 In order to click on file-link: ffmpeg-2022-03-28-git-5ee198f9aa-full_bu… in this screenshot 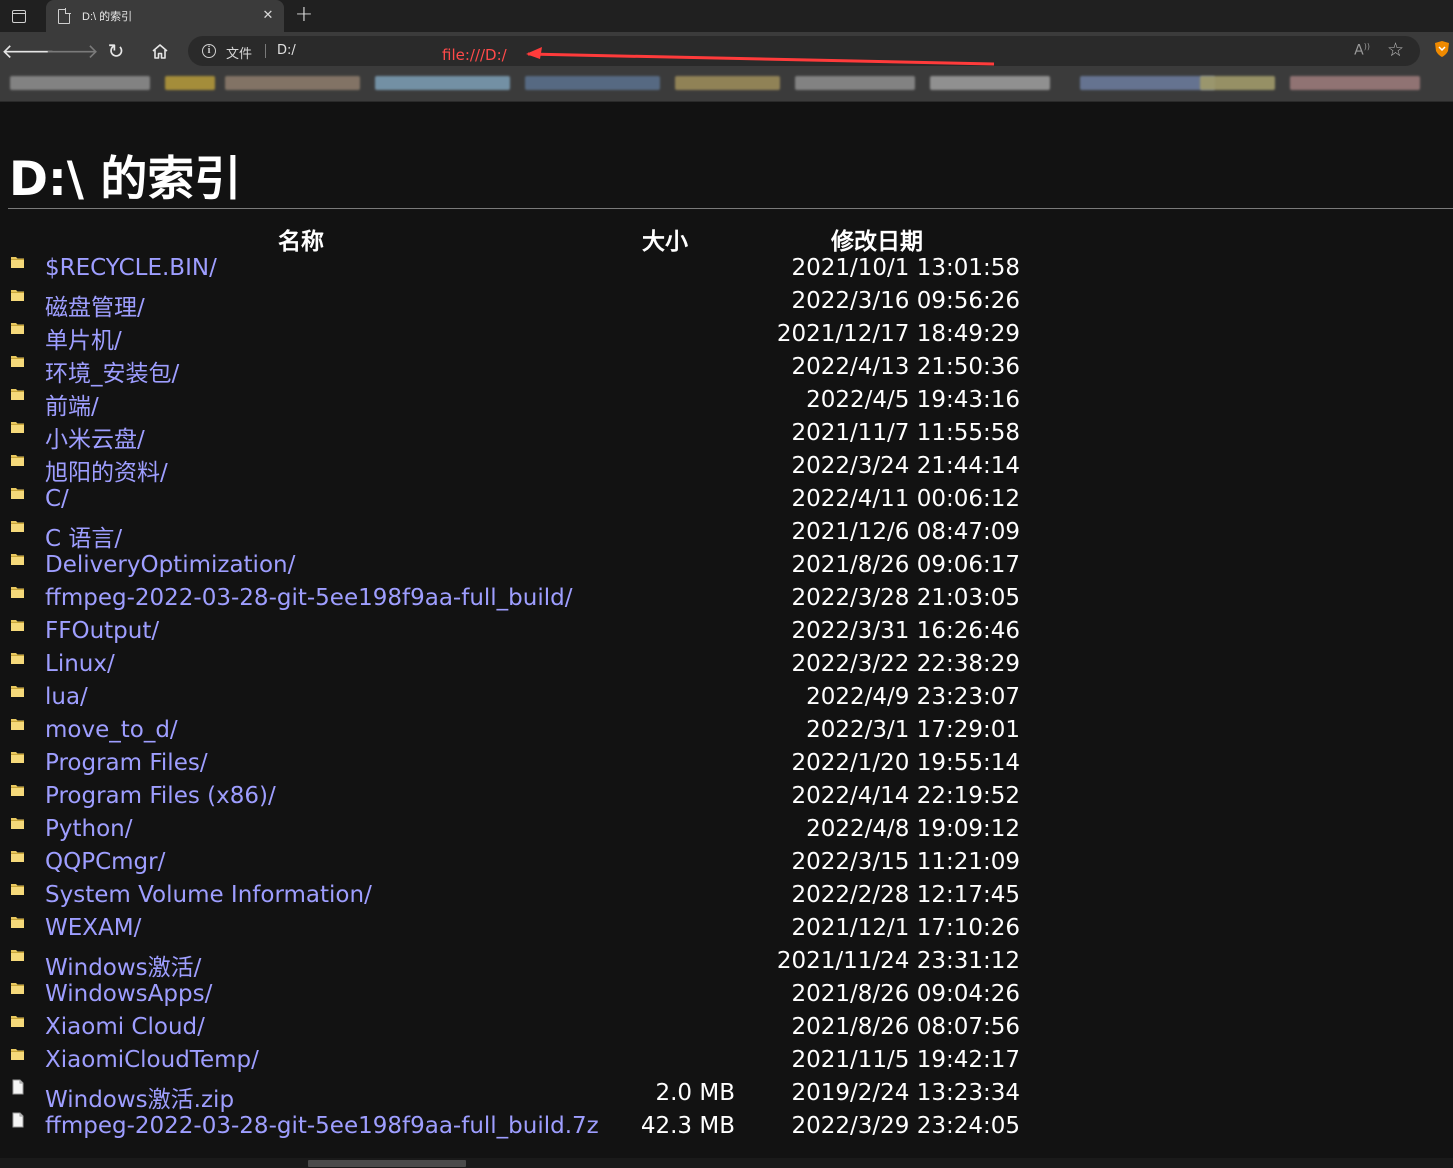, I will do `click(322, 1126)`.